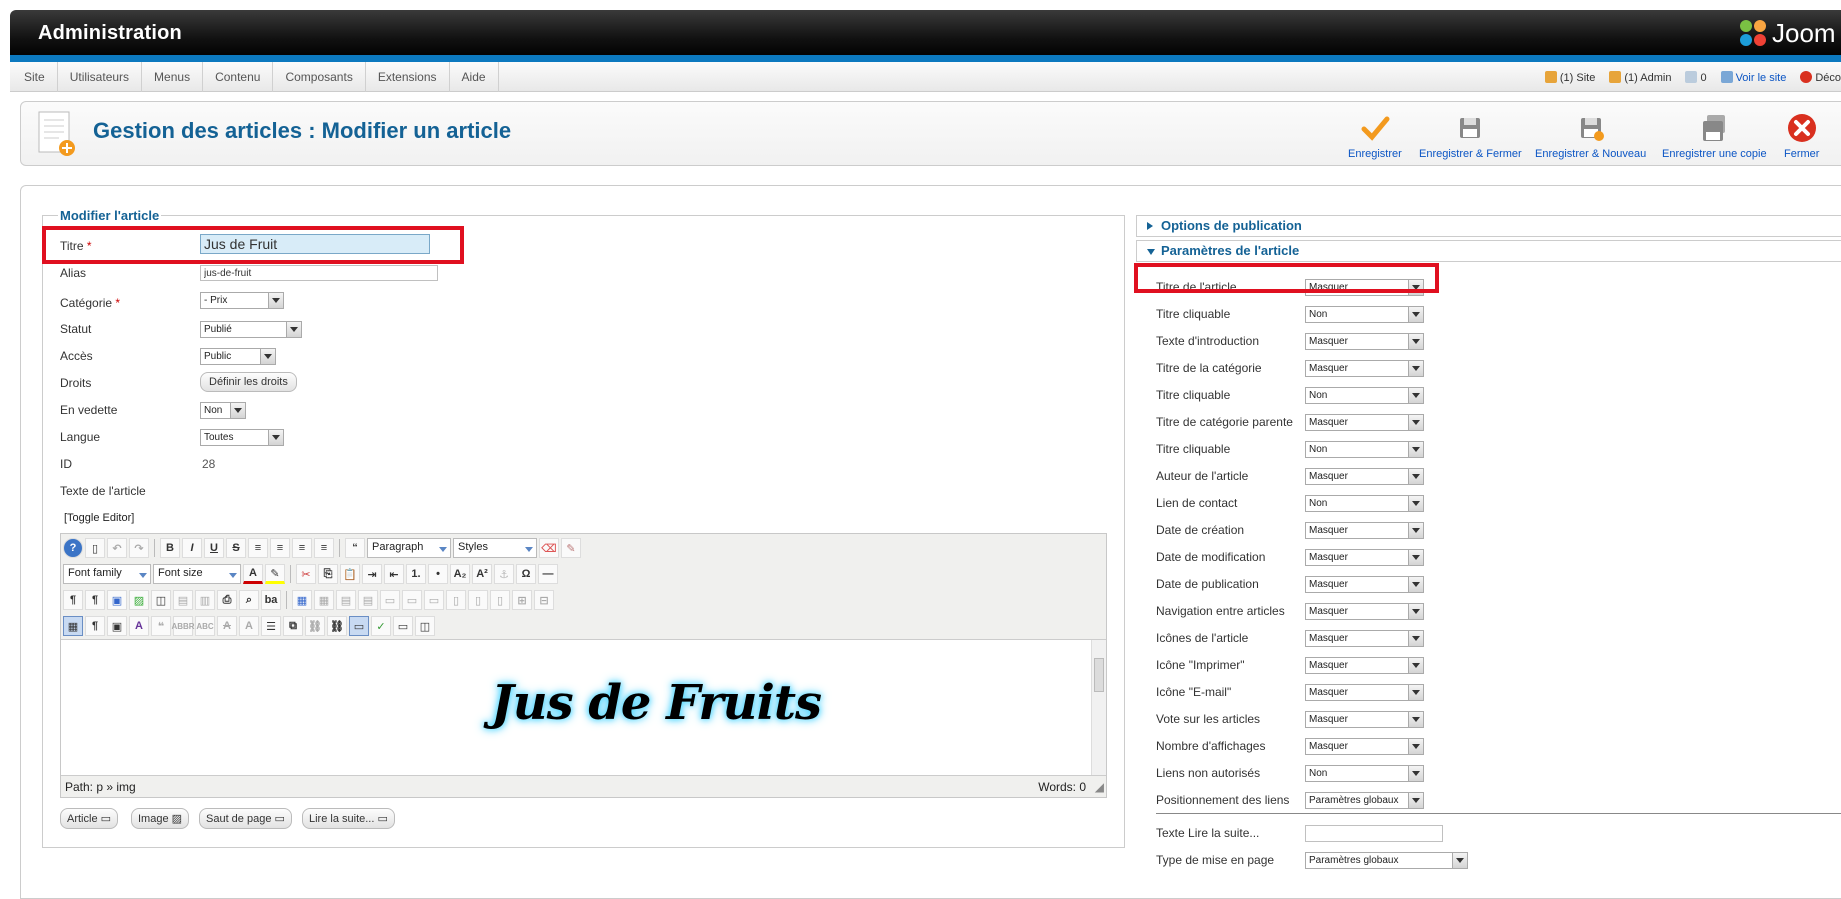 The image size is (1841, 899). I want to click on resize-handle-icon: ◢, so click(1099, 787).